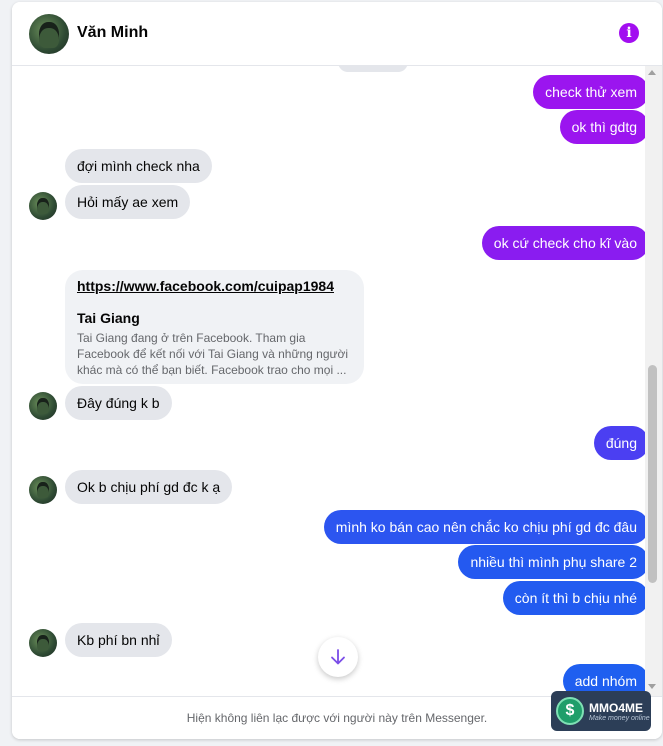 The width and height of the screenshot is (663, 746). Describe the element at coordinates (570, 711) in the screenshot. I see `dollar-coin-icon: $` at that location.